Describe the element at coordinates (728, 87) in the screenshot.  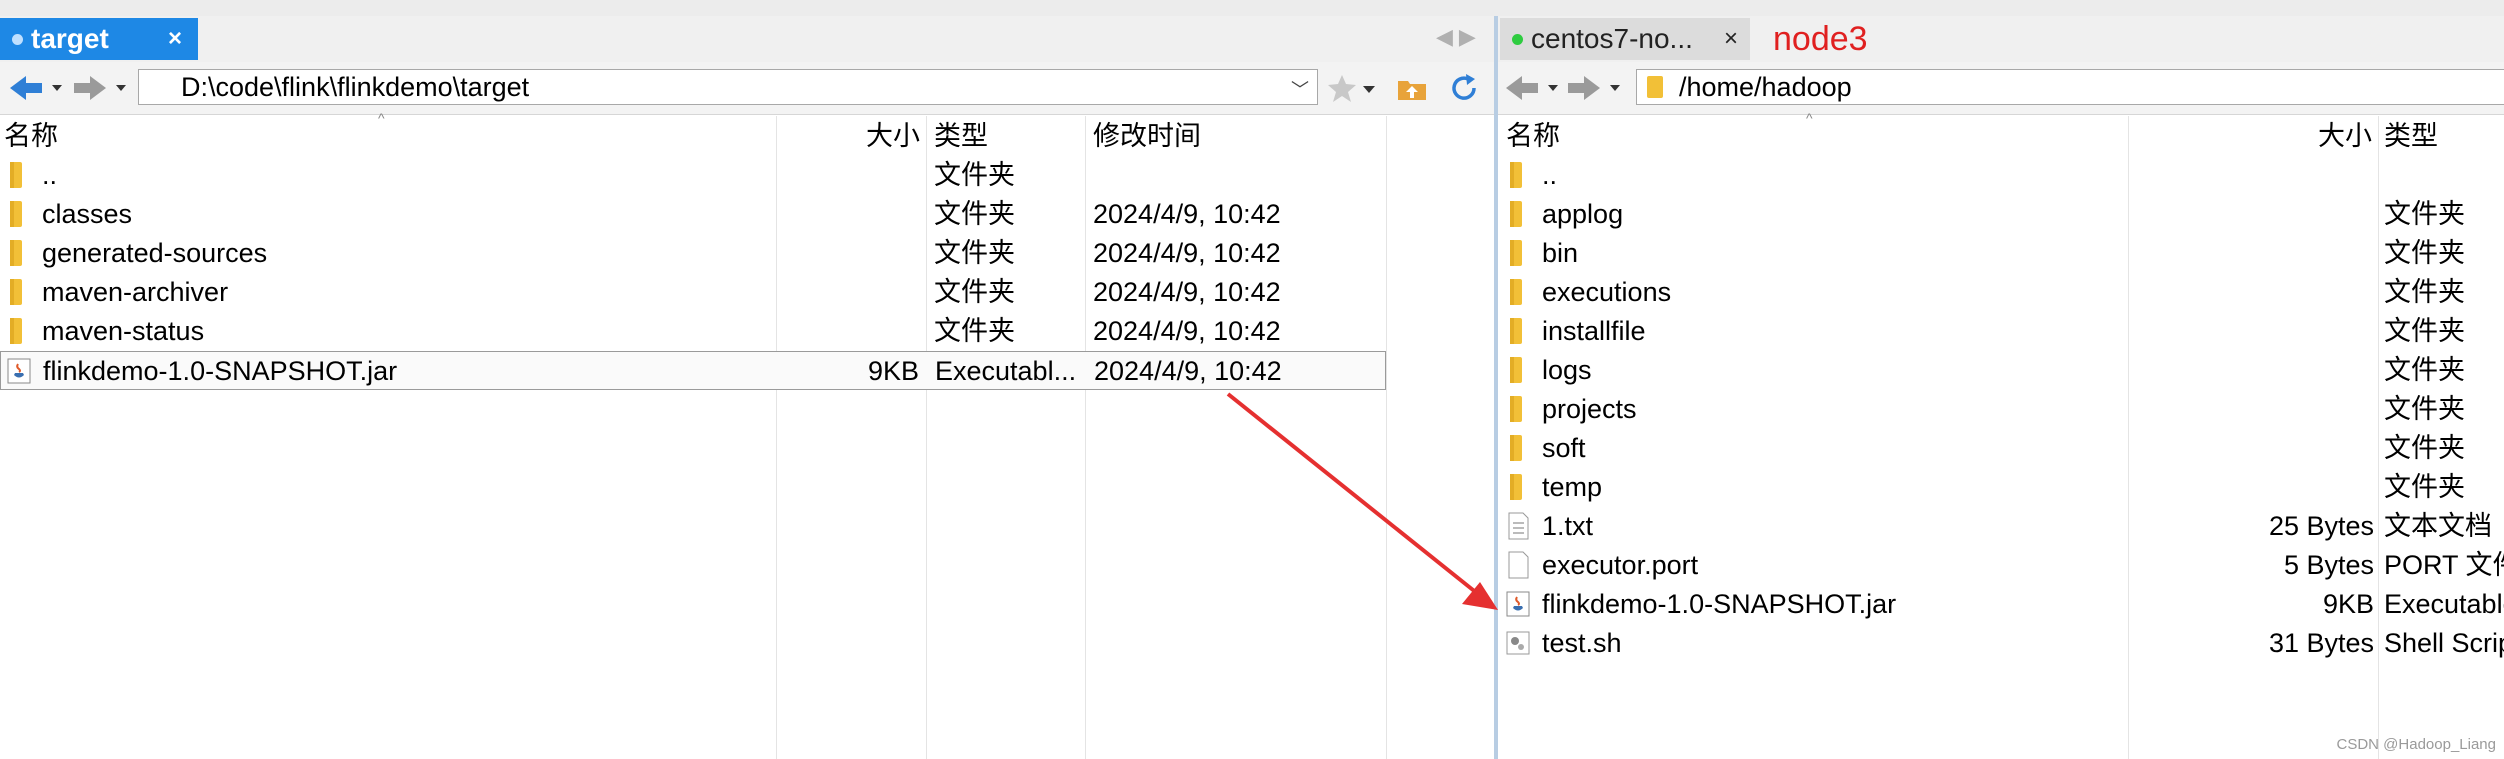
I see `local-address-bar: D:\code\flink\flinkdemo\target ﹀` at that location.